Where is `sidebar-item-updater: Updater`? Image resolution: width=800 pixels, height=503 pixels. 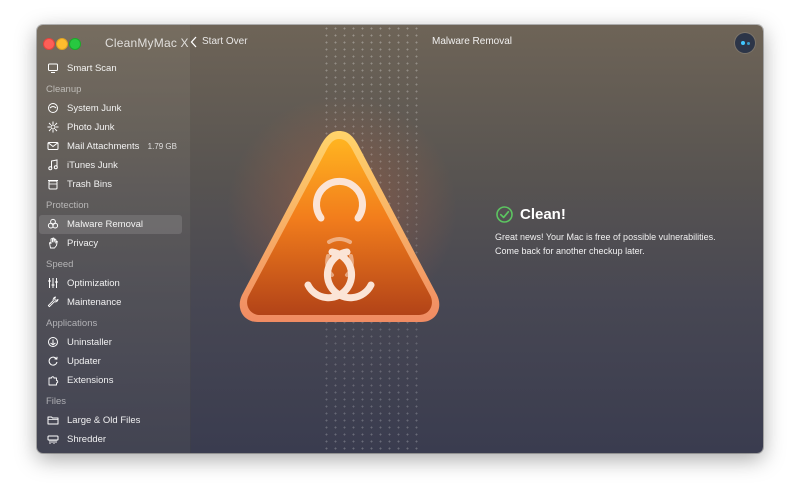 sidebar-item-updater: Updater is located at coordinates (113, 361).